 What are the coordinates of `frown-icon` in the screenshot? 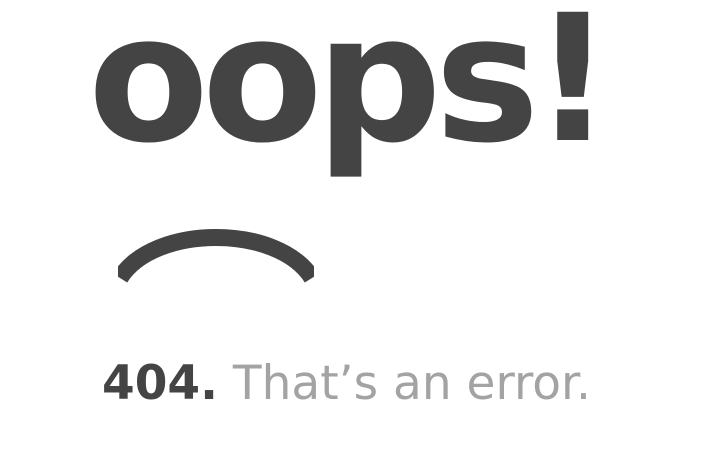 It's located at (216, 256).